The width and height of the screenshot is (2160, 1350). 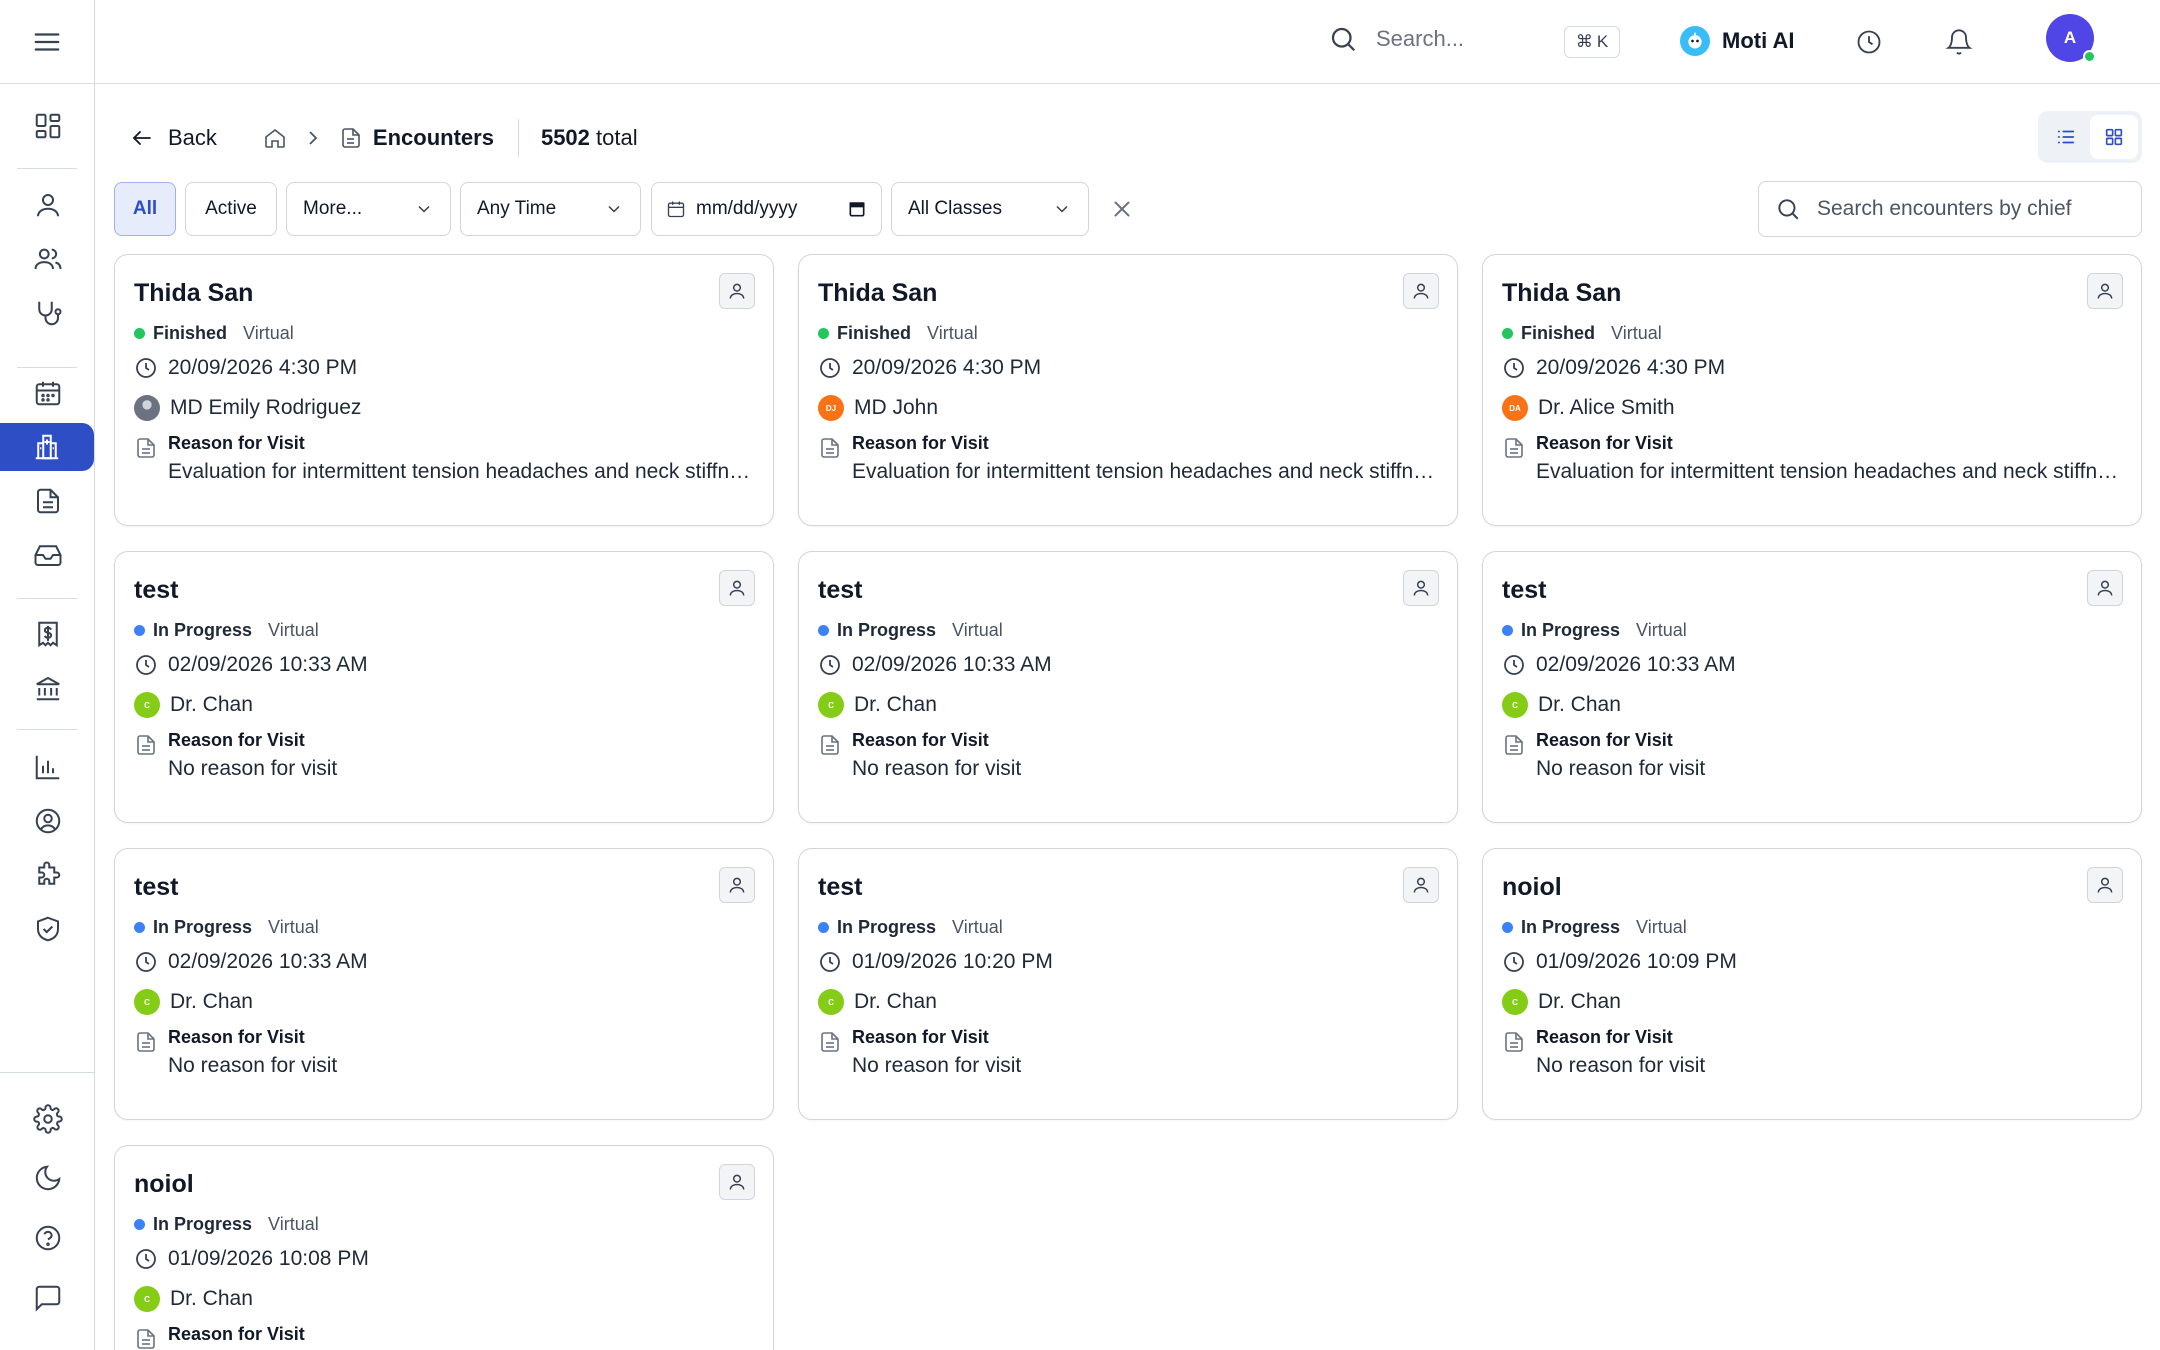 I want to click on sidebar-item-inbox, so click(x=47, y=555).